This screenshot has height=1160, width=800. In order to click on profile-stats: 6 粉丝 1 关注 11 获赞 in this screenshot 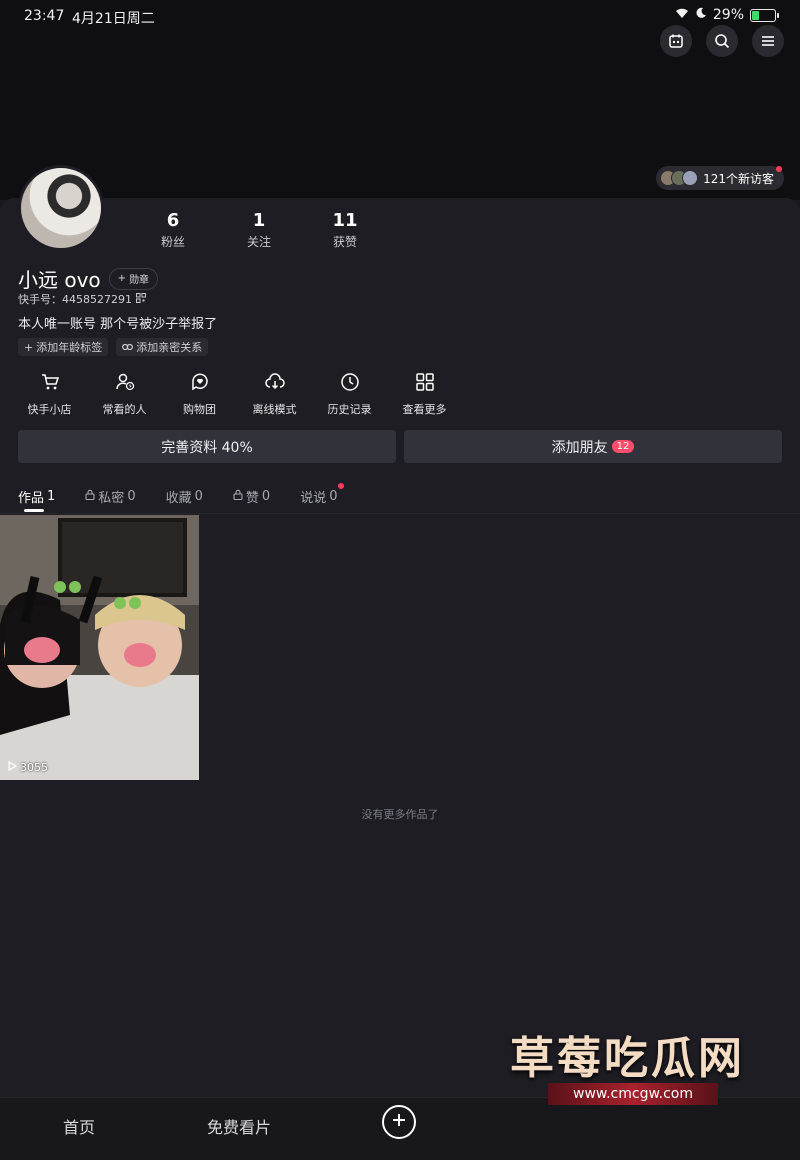, I will do `click(259, 230)`.